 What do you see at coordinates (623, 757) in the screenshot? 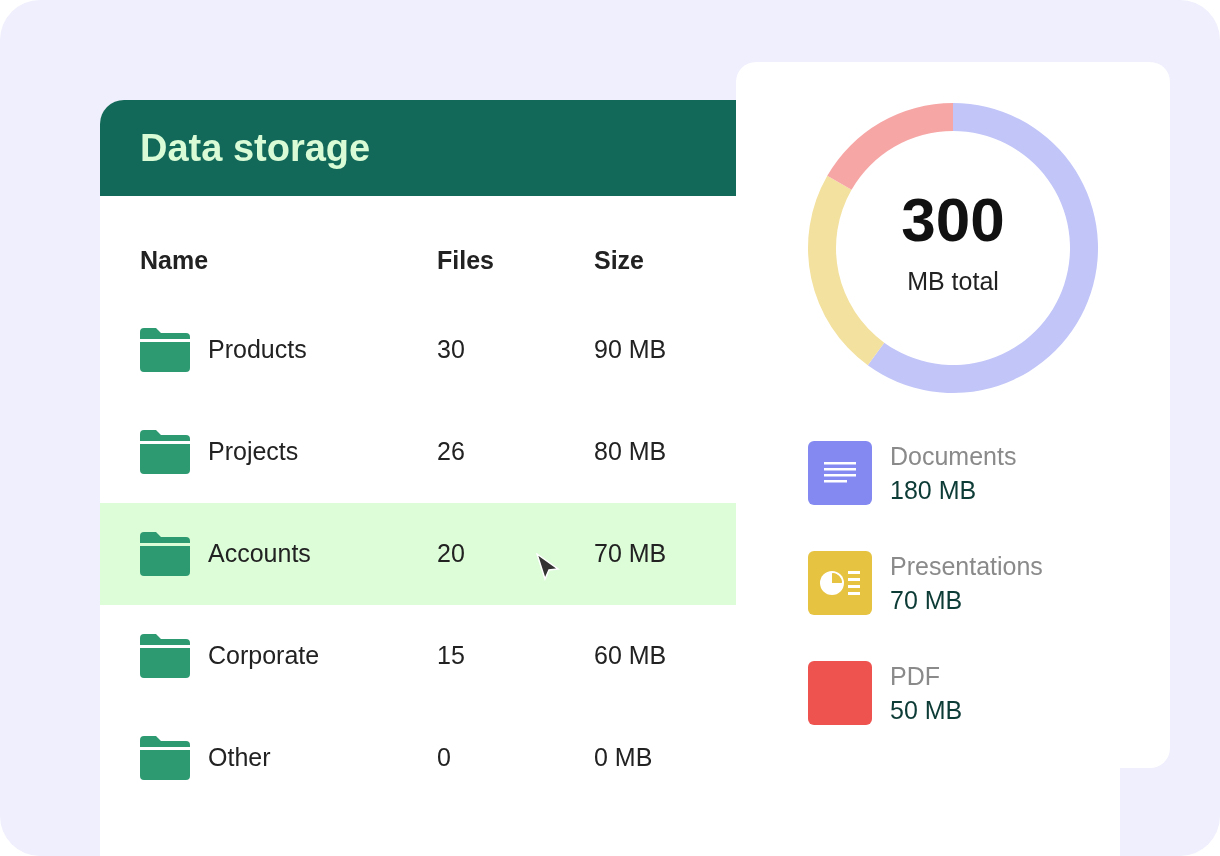
I see `folder-size: 0 MB` at bounding box center [623, 757].